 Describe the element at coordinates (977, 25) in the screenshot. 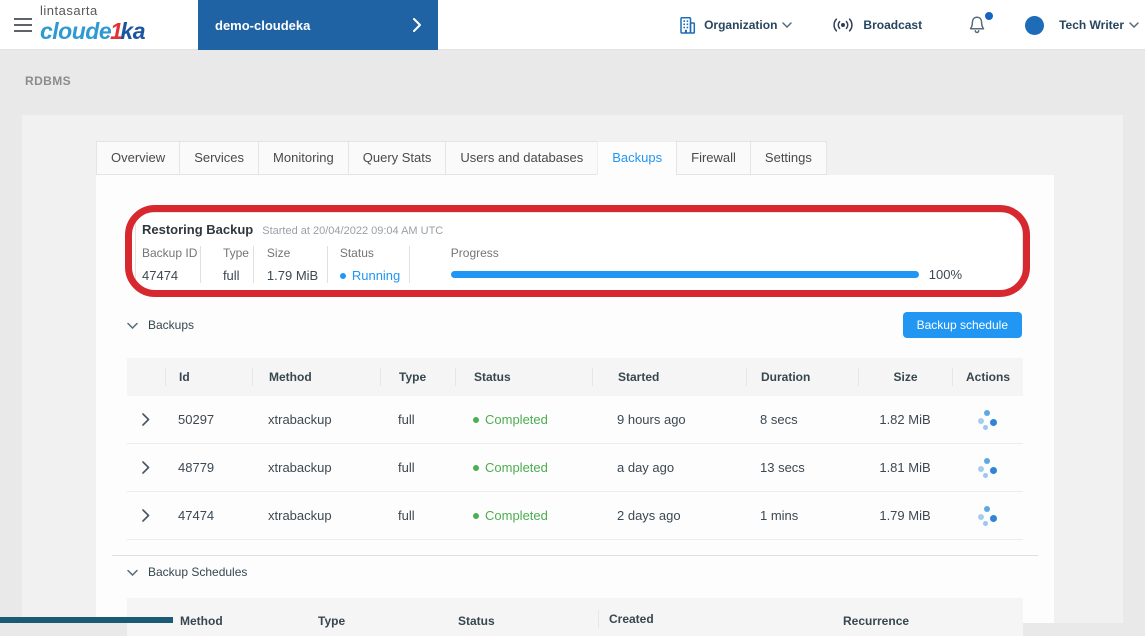

I see `bell-icon` at that location.